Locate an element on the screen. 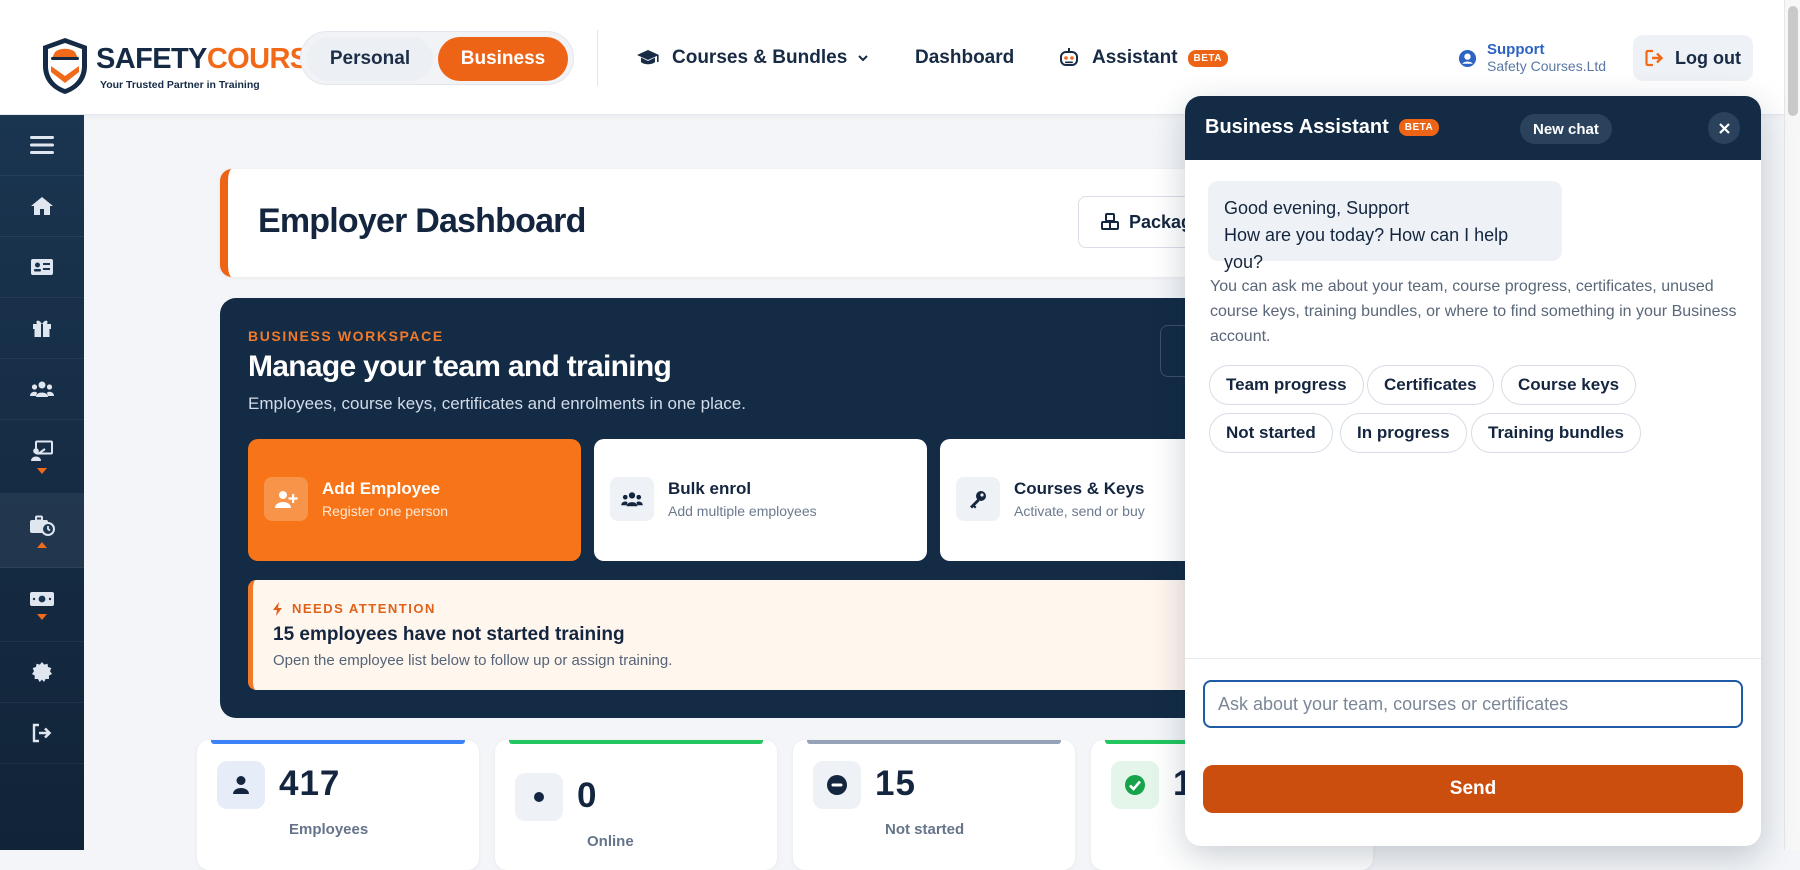  graduation-cap-icon is located at coordinates (648, 57).